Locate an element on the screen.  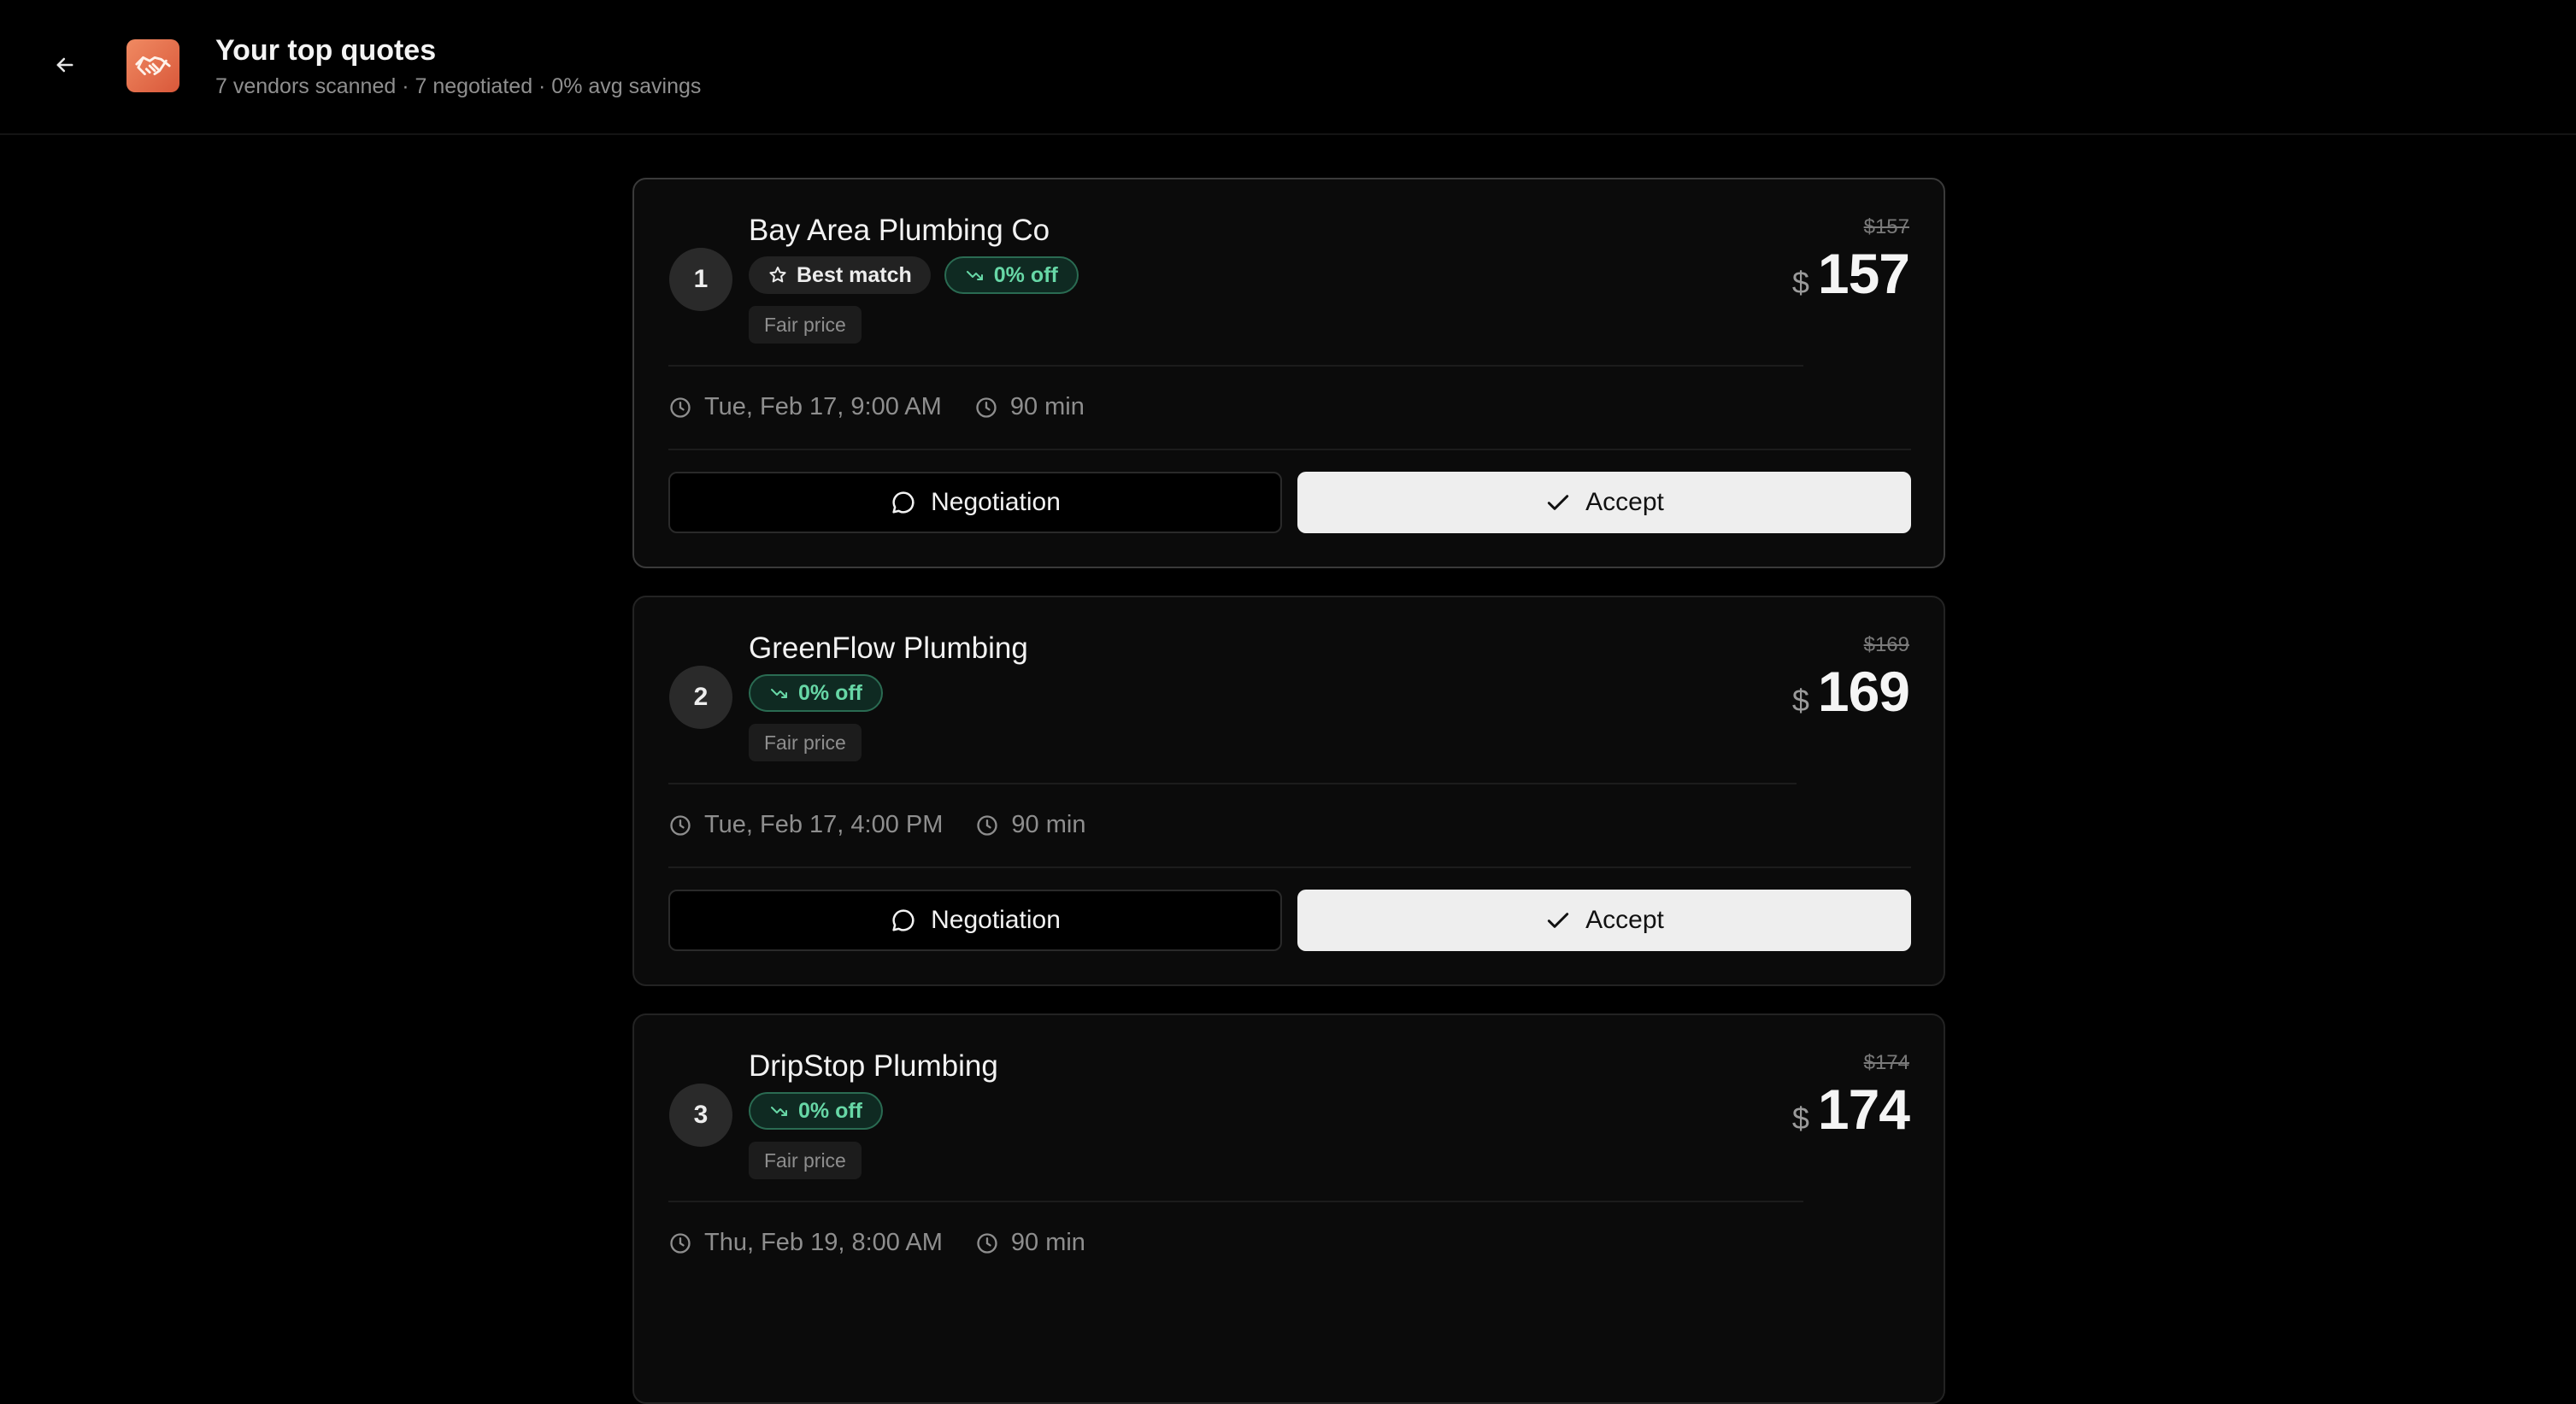
arrow-left-icon is located at coordinates (65, 65).